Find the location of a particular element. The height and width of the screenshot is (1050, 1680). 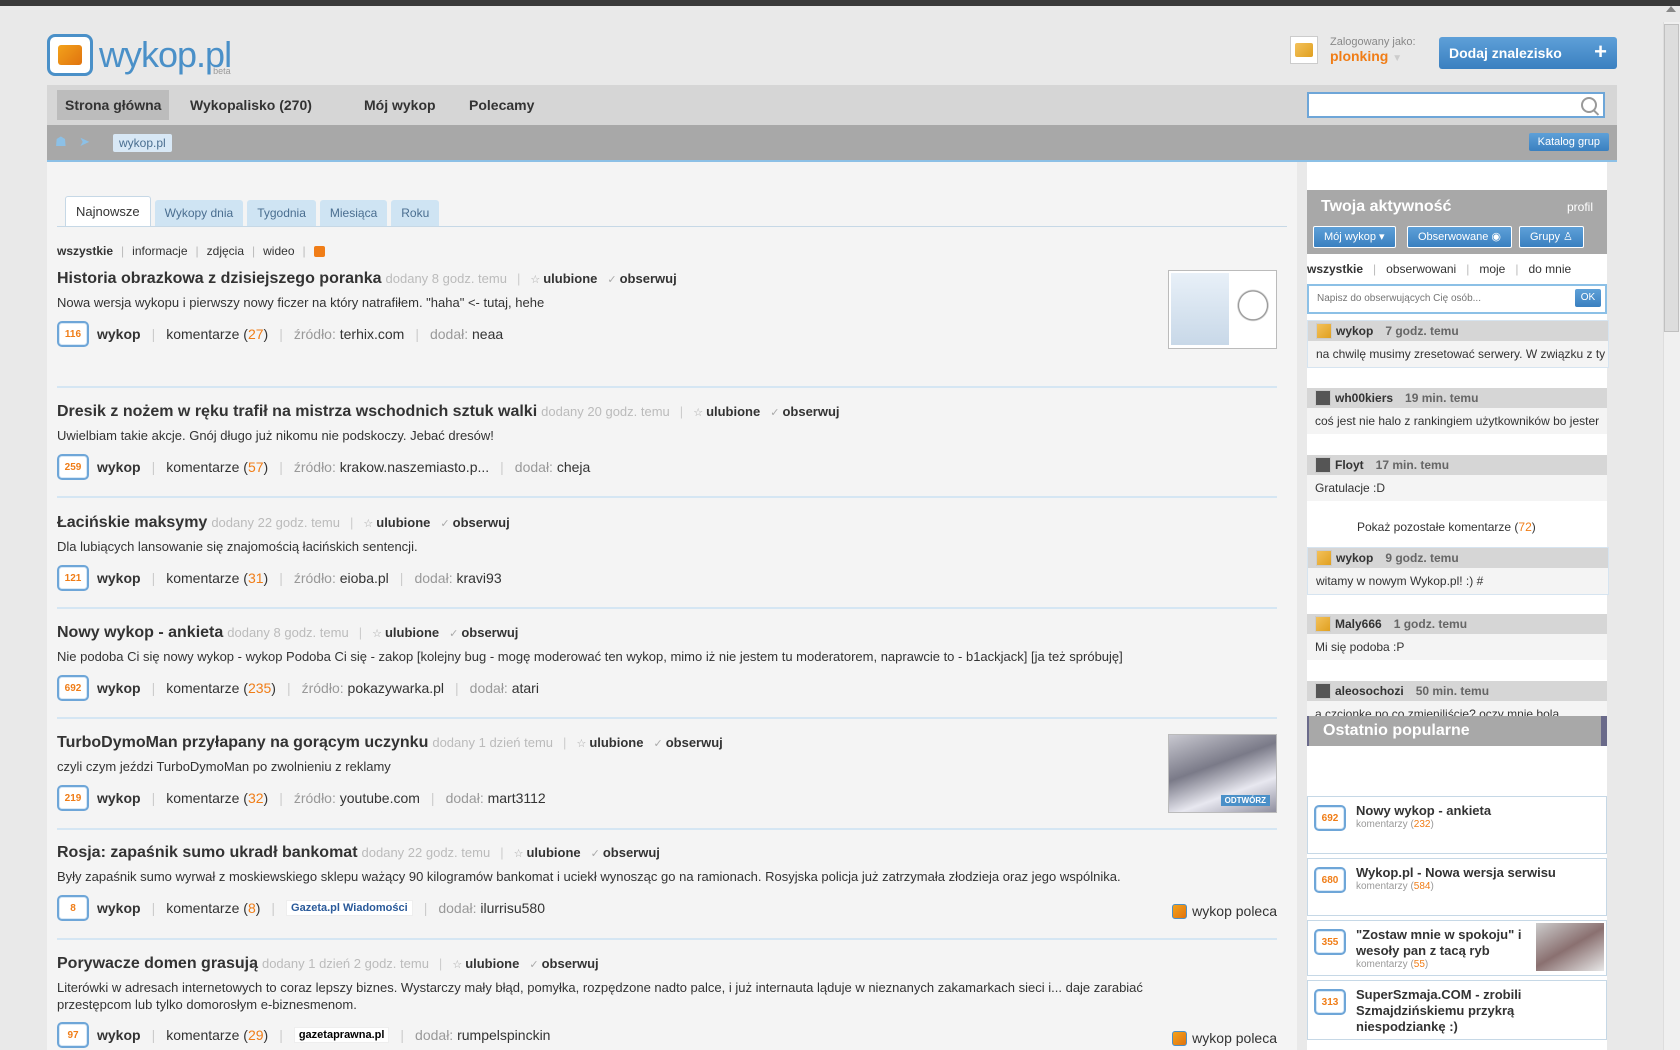

author-link: mart3112 is located at coordinates (517, 798).